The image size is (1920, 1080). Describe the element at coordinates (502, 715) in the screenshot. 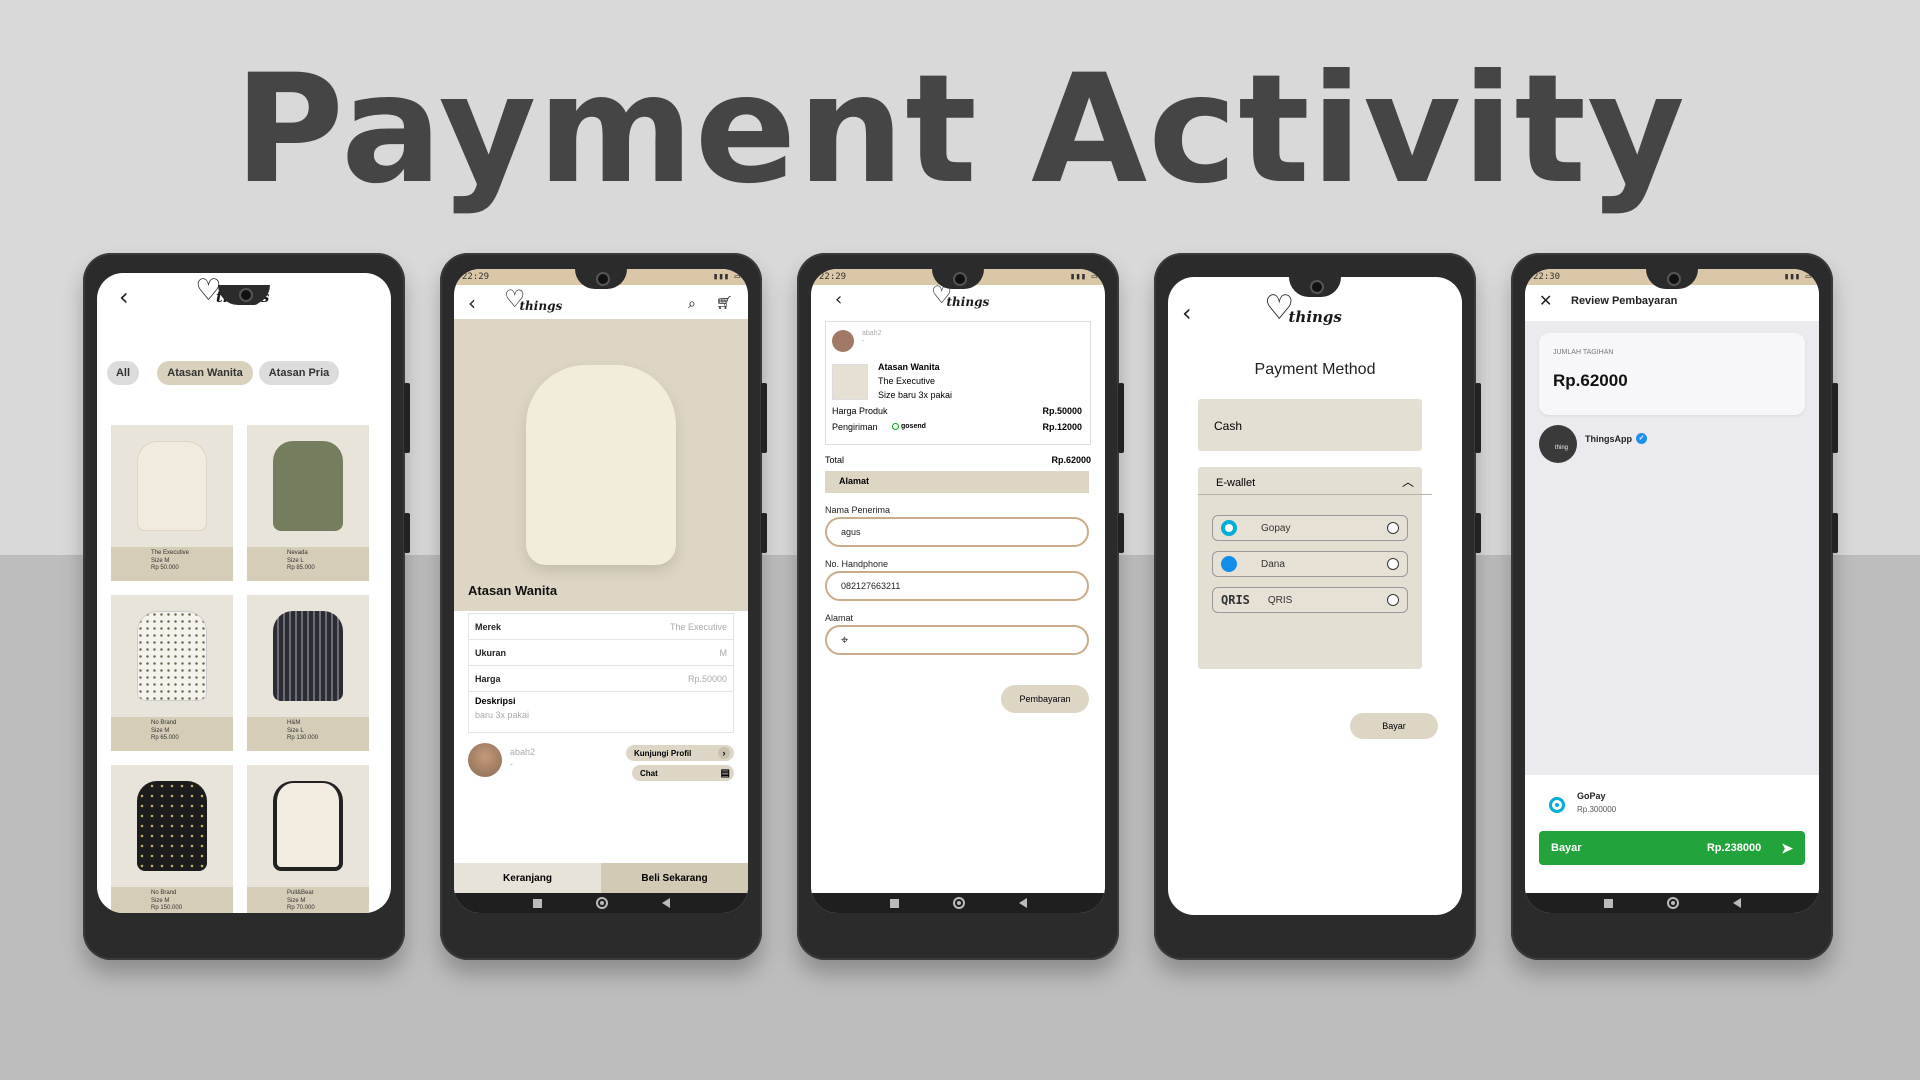

I see `description-value: baru 3x pakai` at that location.